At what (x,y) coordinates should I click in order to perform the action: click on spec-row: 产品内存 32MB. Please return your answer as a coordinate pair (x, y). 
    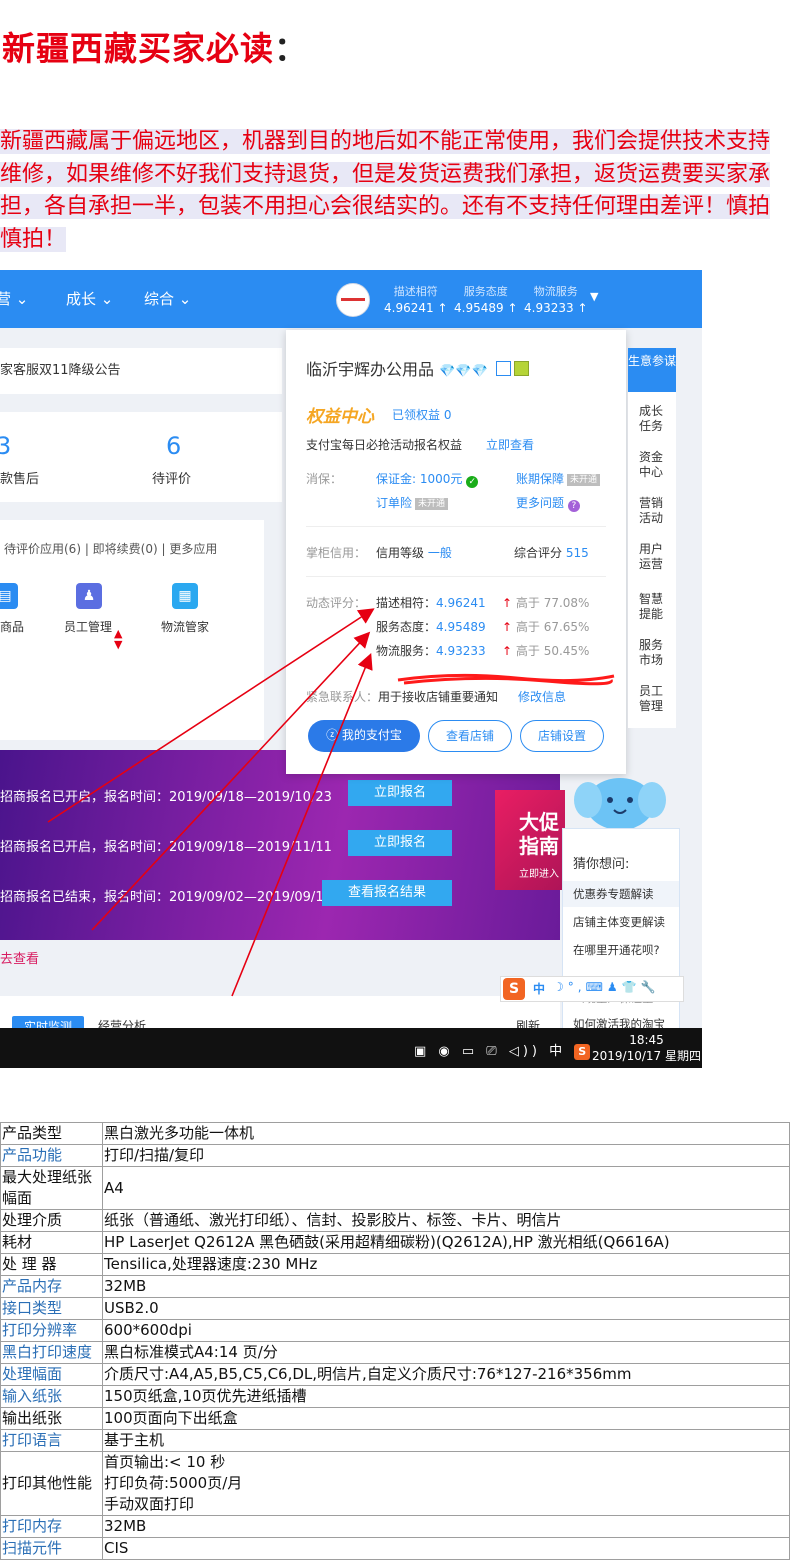
    Looking at the image, I should click on (395, 1286).